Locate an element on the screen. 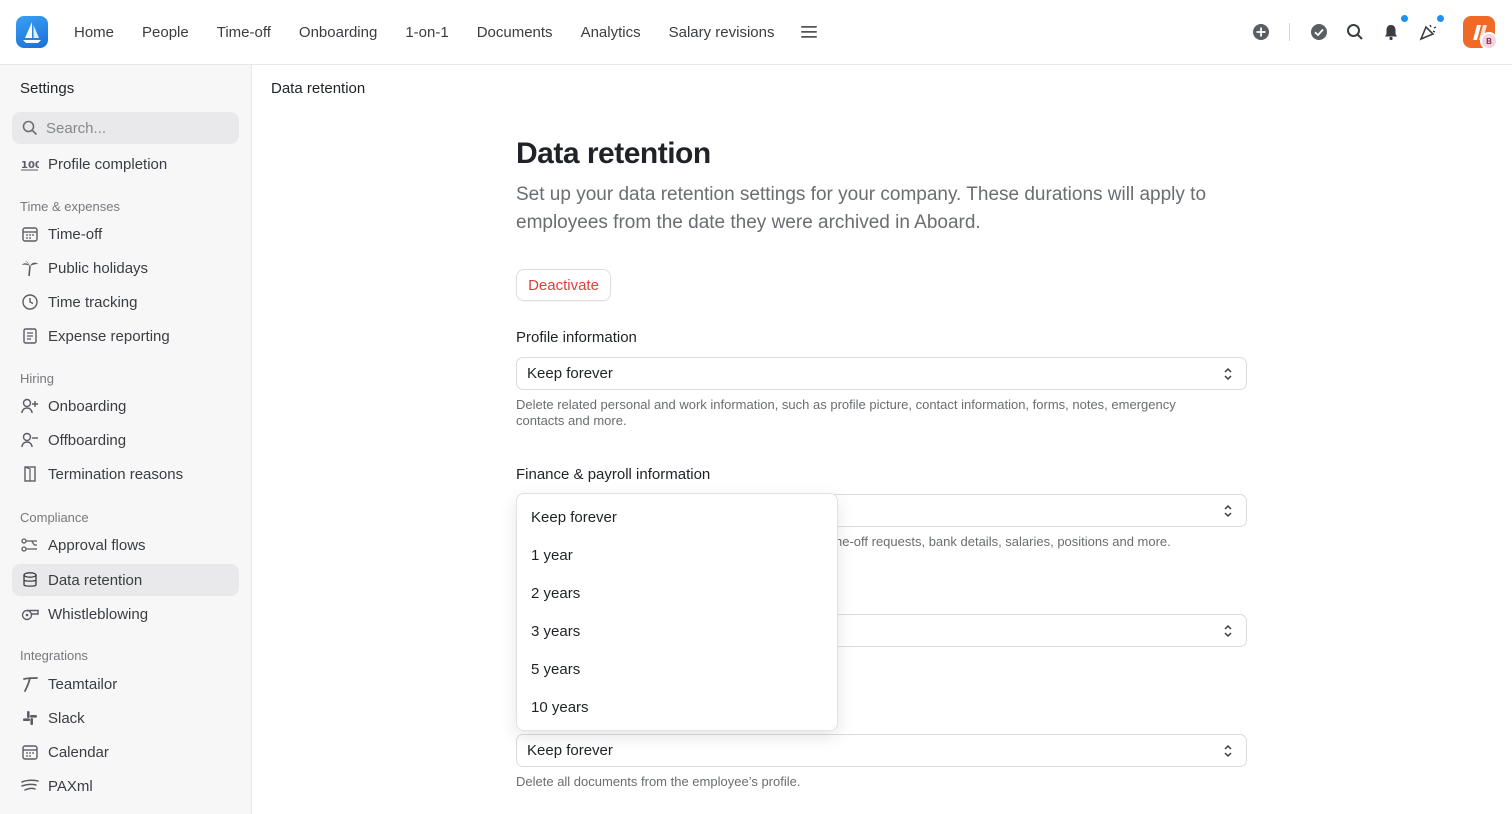 This screenshot has width=1512, height=814. sidebar-item-time-off: Time-off is located at coordinates (125, 234).